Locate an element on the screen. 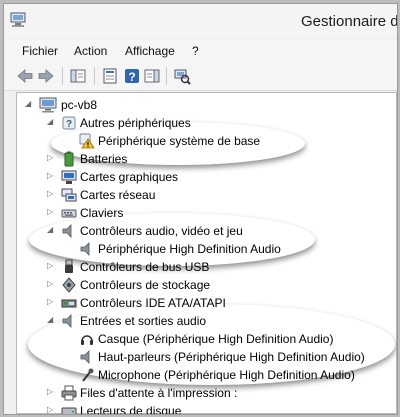 Image resolution: width=400 pixels, height=417 pixels. device-manager-icon is located at coordinates (18, 22).